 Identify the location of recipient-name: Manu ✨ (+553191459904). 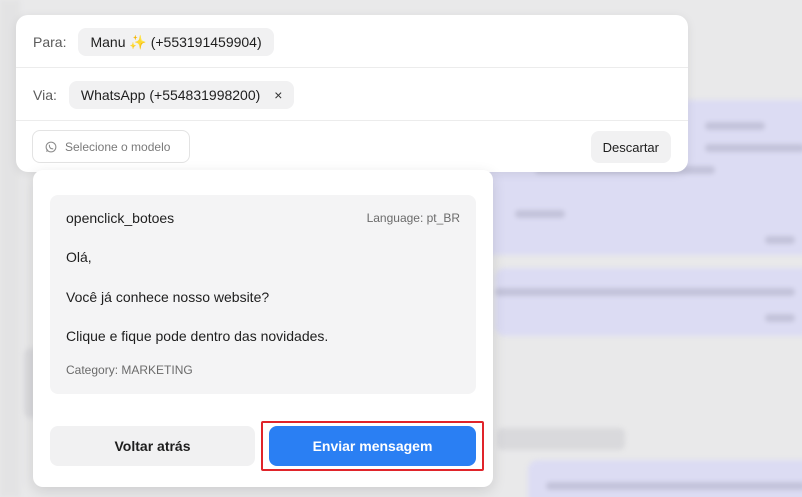
(176, 41).